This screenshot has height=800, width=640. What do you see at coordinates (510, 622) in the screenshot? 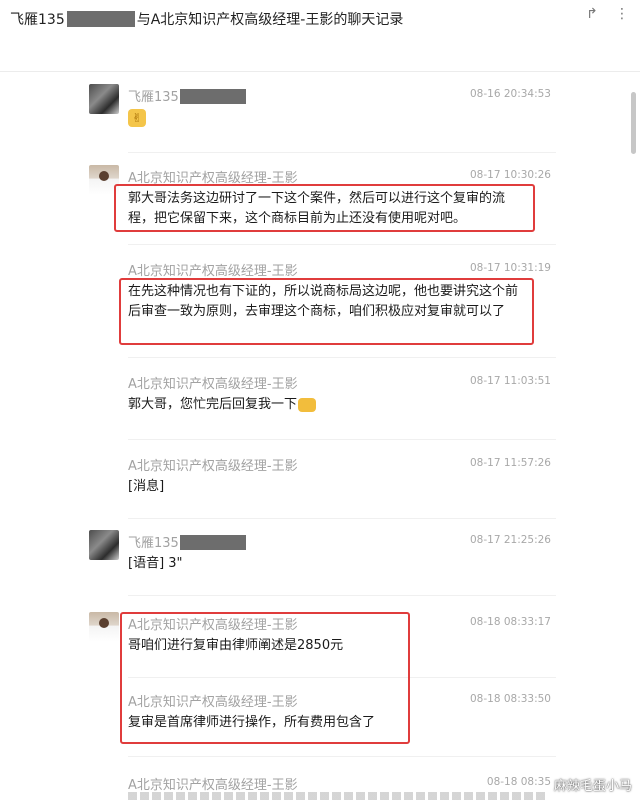
I see `message-time: 08-18 08:33:17` at bounding box center [510, 622].